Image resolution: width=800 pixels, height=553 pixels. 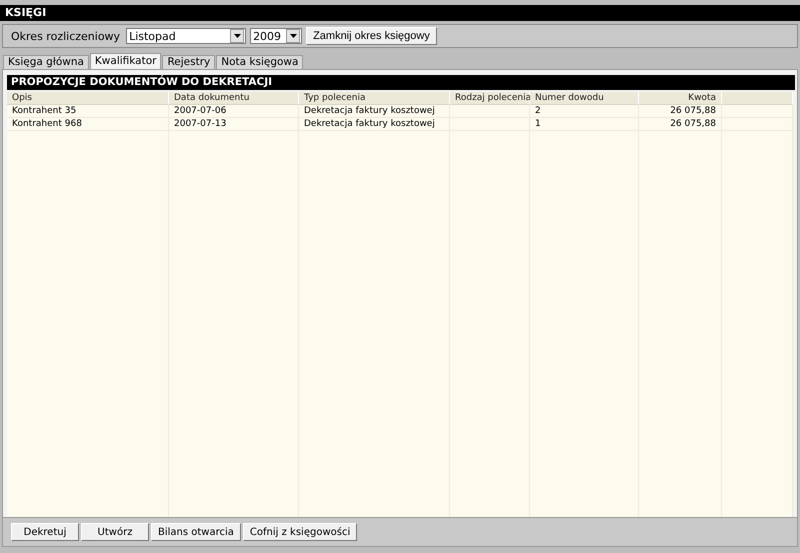 I want to click on close-period-button: Zamknij okres księgowy, so click(x=371, y=36).